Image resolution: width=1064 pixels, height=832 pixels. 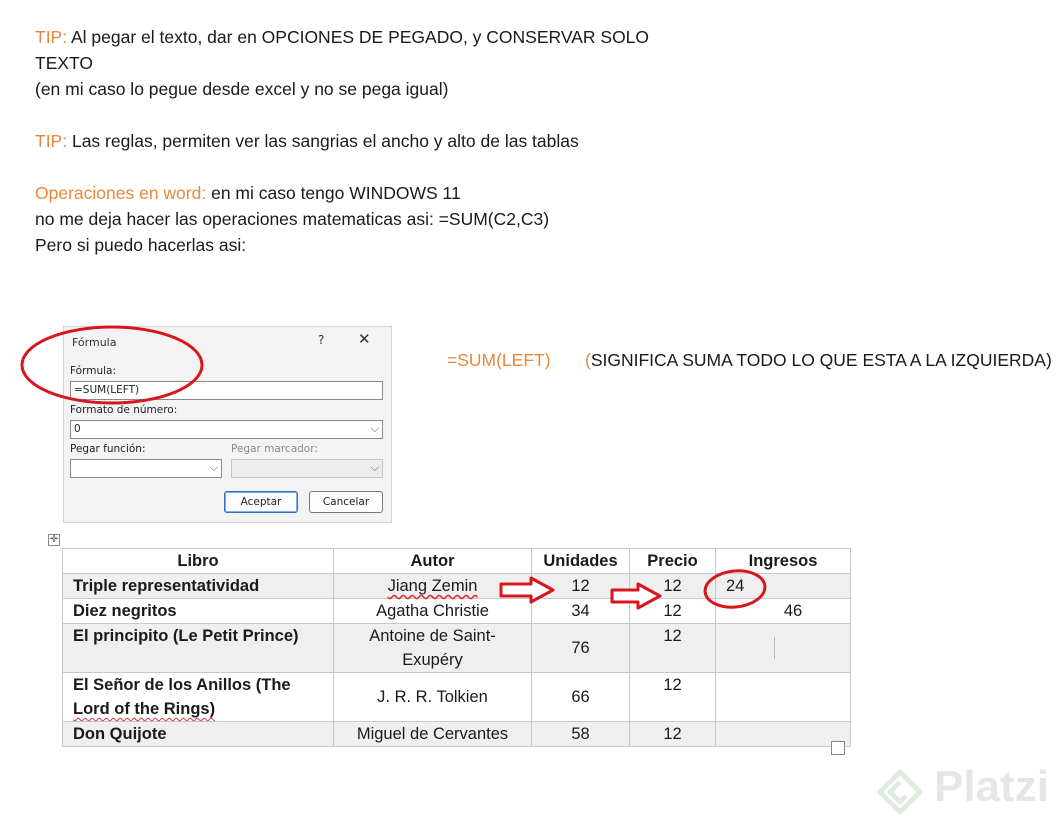 What do you see at coordinates (432, 734) in the screenshot?
I see `cell-autor: Miguel de Cervantes` at bounding box center [432, 734].